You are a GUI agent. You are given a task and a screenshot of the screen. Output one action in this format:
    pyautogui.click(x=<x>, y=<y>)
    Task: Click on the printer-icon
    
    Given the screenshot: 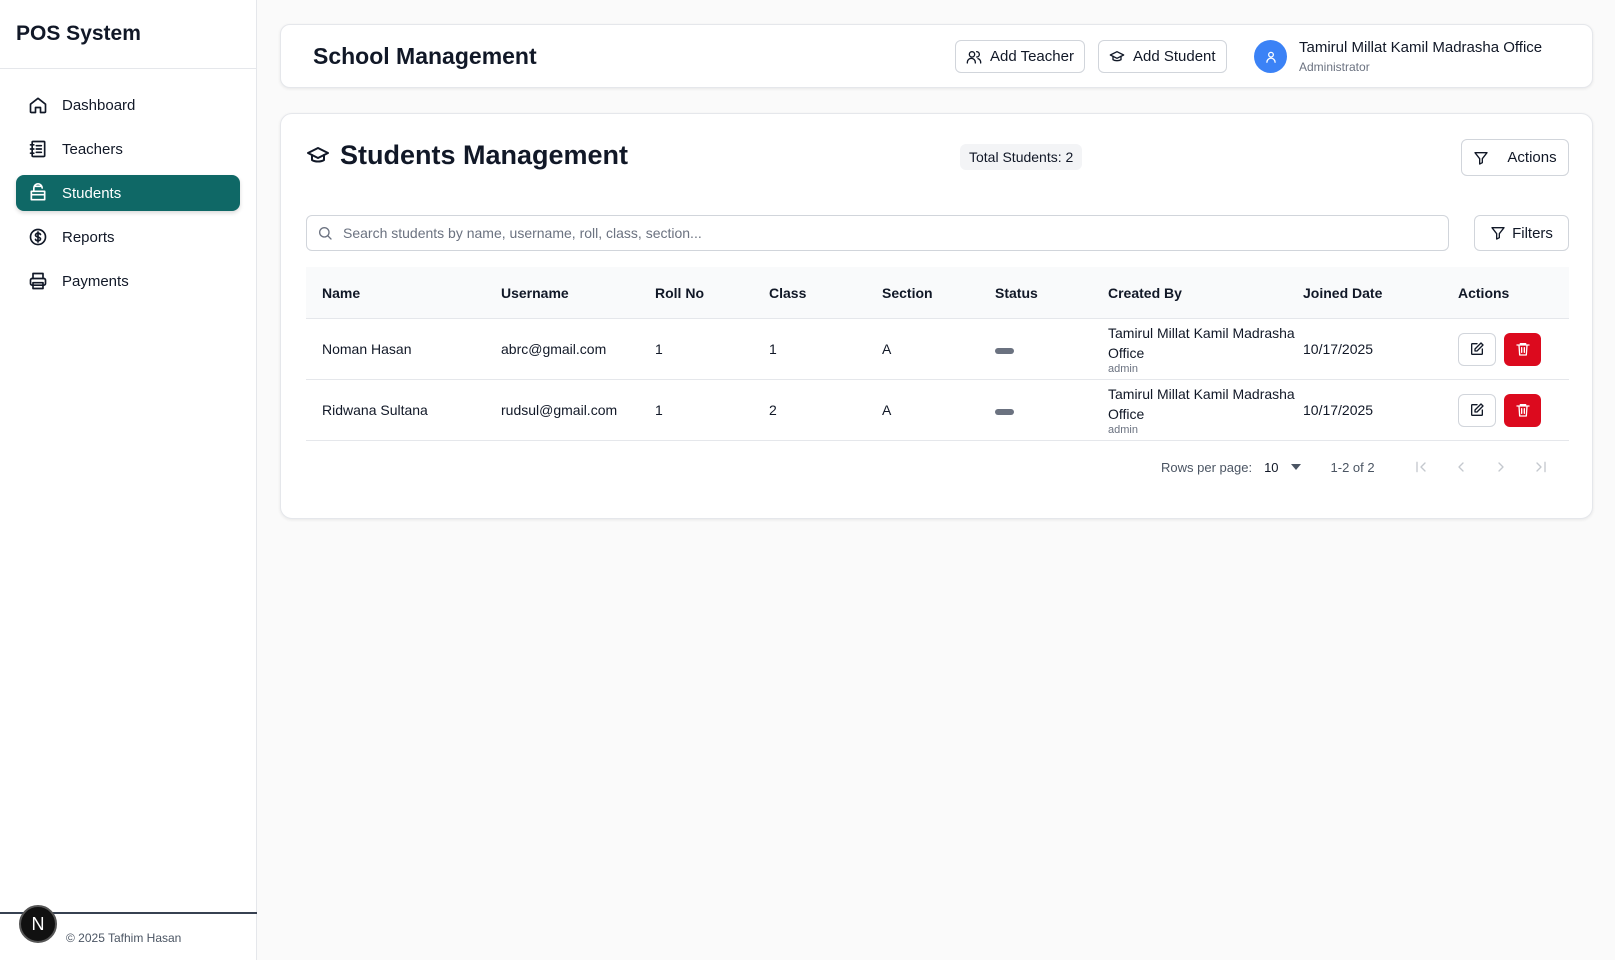 What is the action you would take?
    pyautogui.click(x=38, y=281)
    